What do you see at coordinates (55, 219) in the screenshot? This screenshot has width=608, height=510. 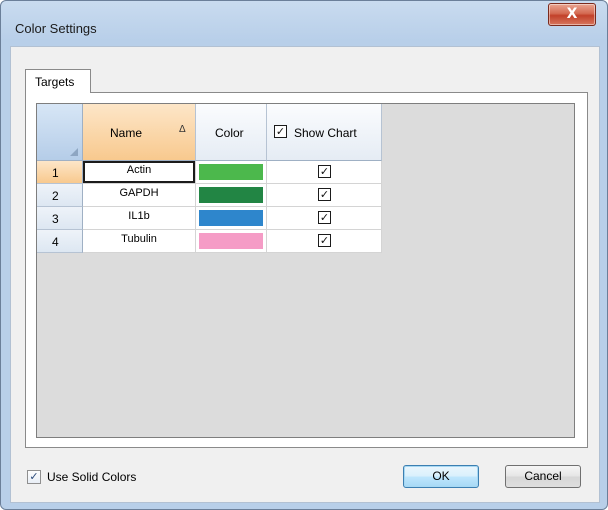 I see `row-number: 3` at bounding box center [55, 219].